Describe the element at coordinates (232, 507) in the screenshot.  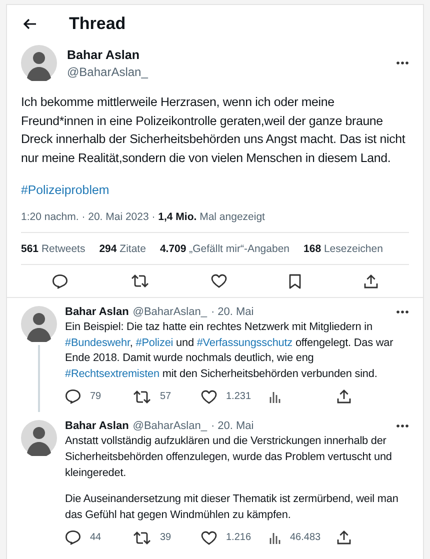
I see `reply-text: Die Auseinandersetzung mit dieser Thematik ist zermürbend, weil man das Gefühl hat gegen Windmühlen zu kämpfen.` at that location.